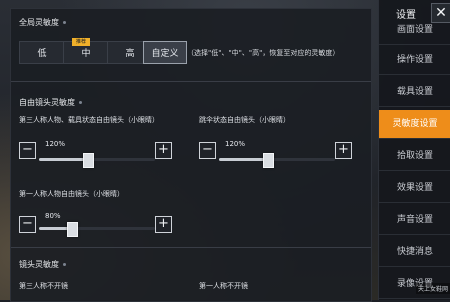  Describe the element at coordinates (244, 120) in the screenshot. I see `slider-parachute-label: 跳伞状态自由镜头（小眼睛）` at that location.